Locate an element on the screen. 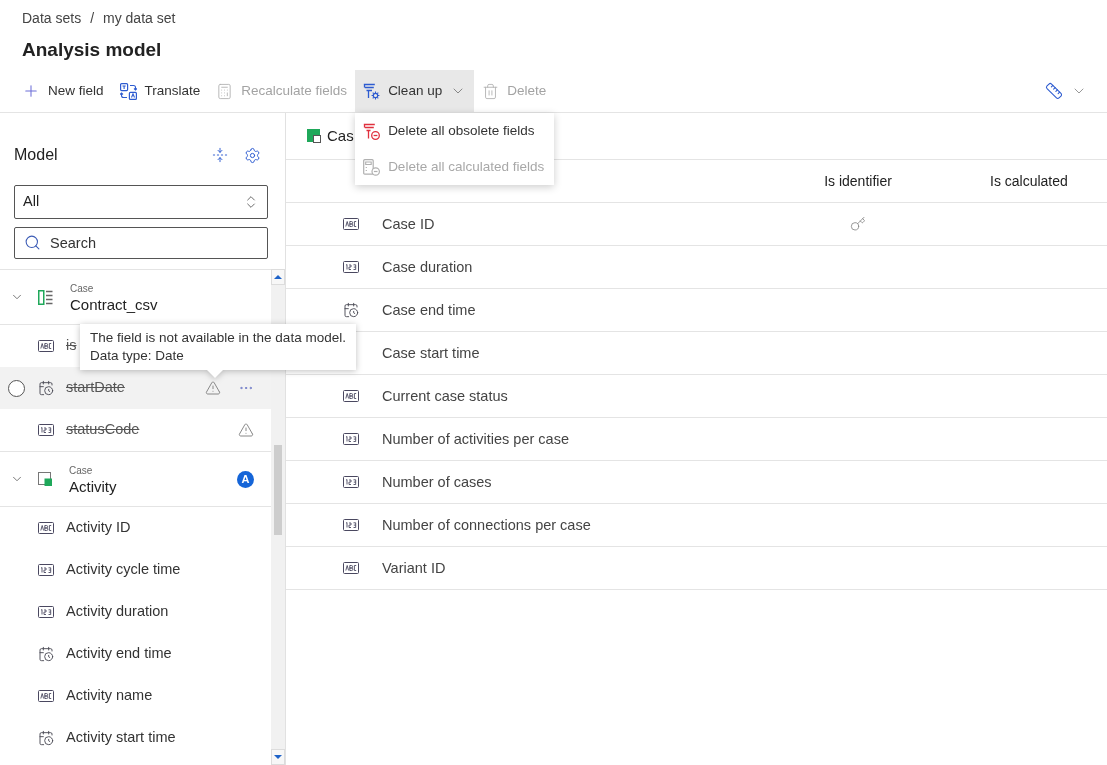  page-title: Analysis model is located at coordinates (92, 50).